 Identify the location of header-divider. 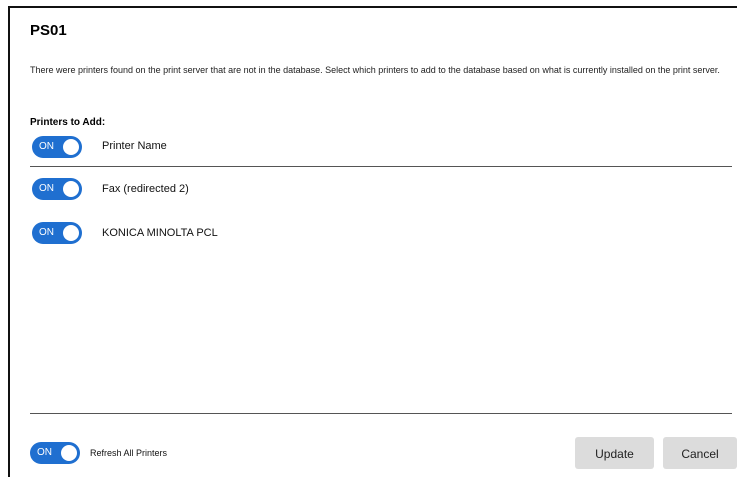
(381, 166).